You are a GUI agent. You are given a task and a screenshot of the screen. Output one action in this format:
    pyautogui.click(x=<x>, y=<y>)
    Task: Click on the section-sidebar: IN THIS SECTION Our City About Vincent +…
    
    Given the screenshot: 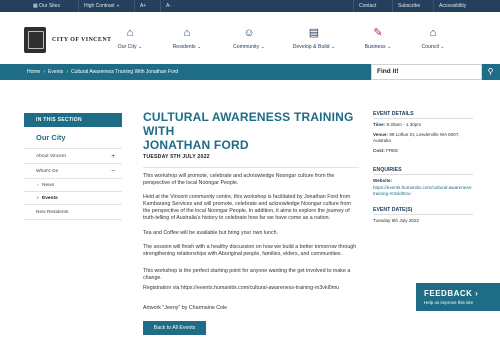 What is the action you would take?
    pyautogui.click(x=73, y=166)
    